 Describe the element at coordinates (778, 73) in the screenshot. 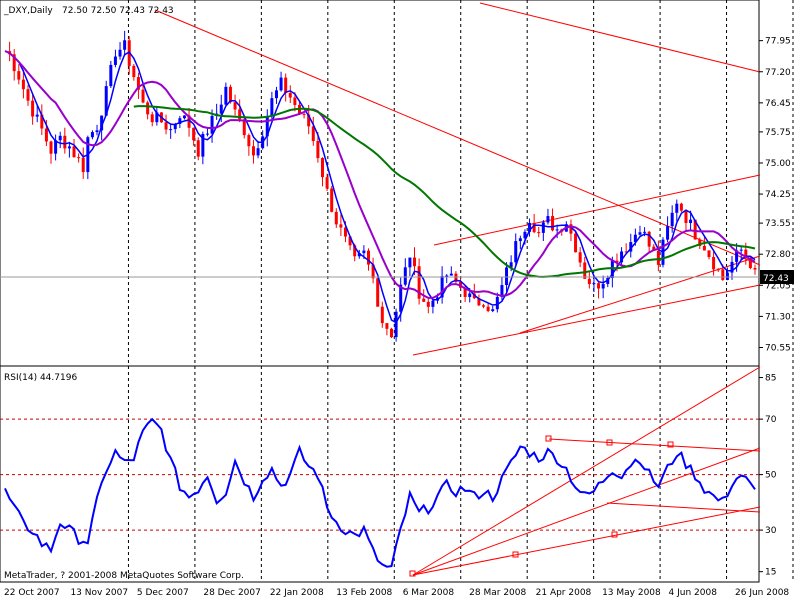

I see `price-tick-label: 77.20` at that location.